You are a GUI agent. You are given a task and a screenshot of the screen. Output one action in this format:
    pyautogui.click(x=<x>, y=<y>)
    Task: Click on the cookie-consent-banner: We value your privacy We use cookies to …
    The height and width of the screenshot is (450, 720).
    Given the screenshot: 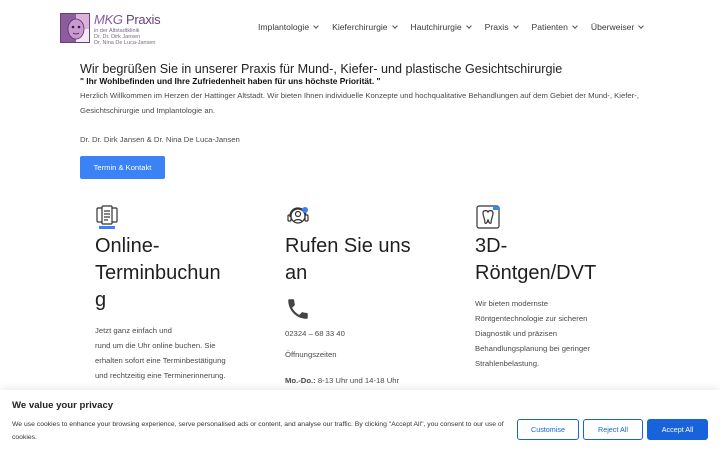 What is the action you would take?
    pyautogui.click(x=360, y=420)
    